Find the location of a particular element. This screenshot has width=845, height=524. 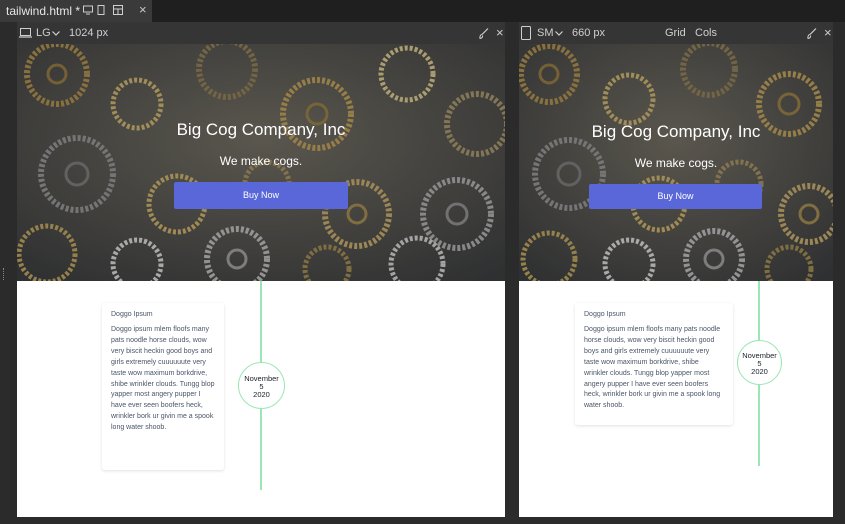

grid-toggle: Grid is located at coordinates (675, 33).